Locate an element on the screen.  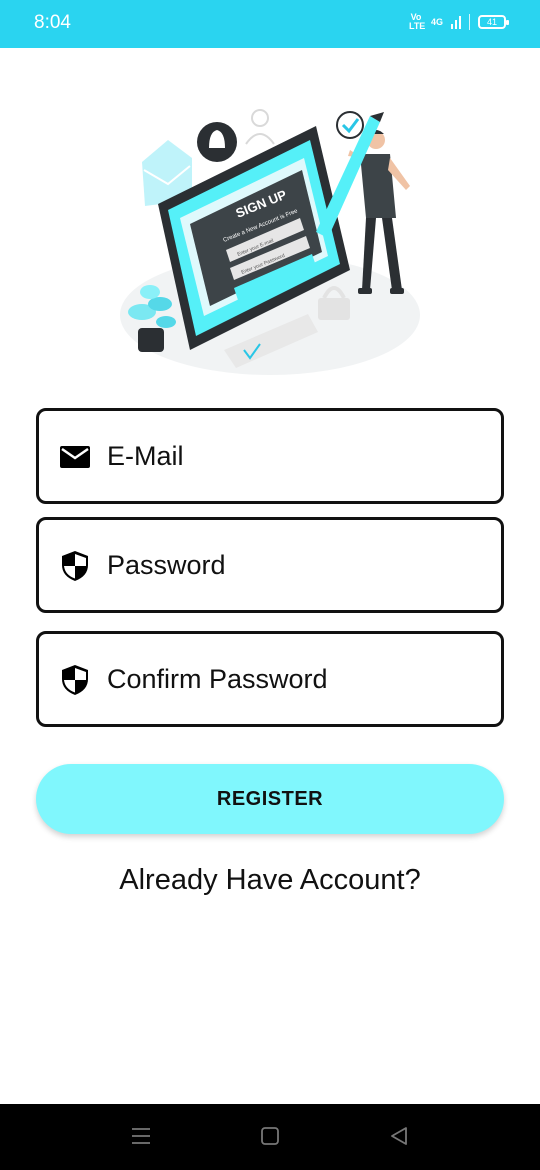
status-bar: 8:04 Vo LTE 4G 41 is located at coordinates (270, 24).